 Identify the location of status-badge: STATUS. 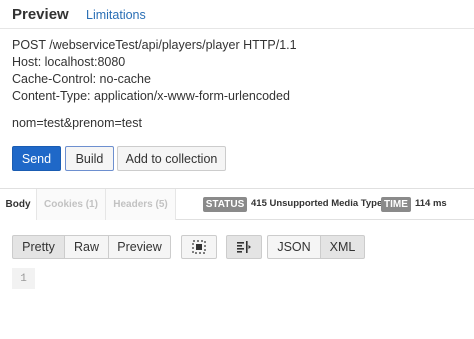
(225, 204).